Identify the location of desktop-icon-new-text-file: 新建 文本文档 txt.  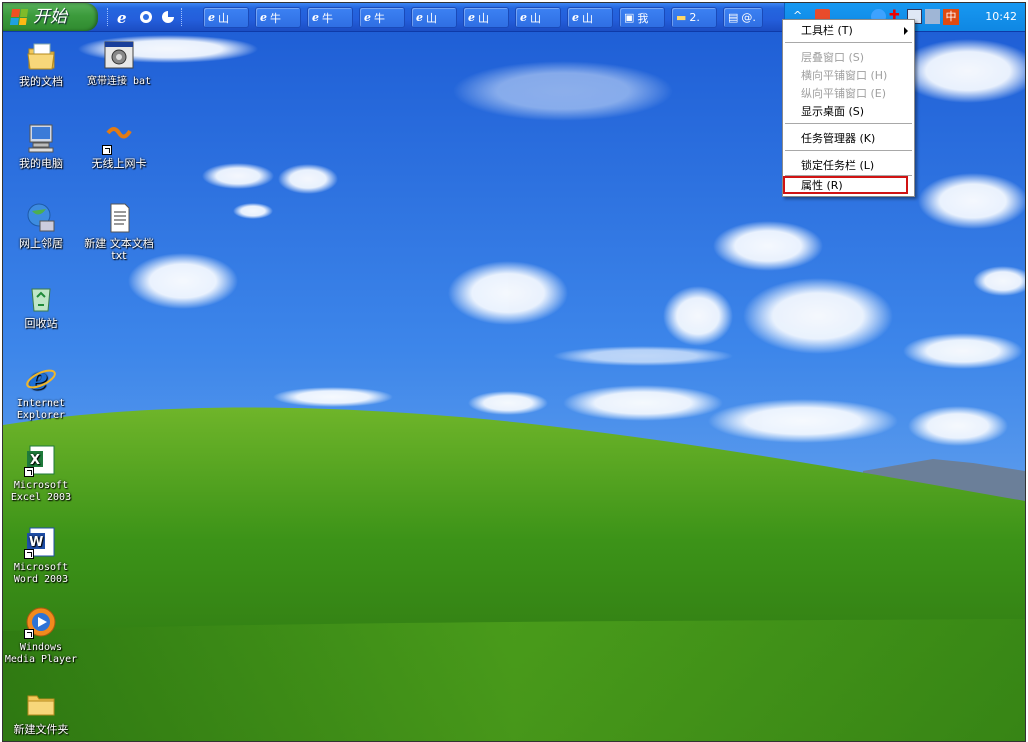
(119, 231).